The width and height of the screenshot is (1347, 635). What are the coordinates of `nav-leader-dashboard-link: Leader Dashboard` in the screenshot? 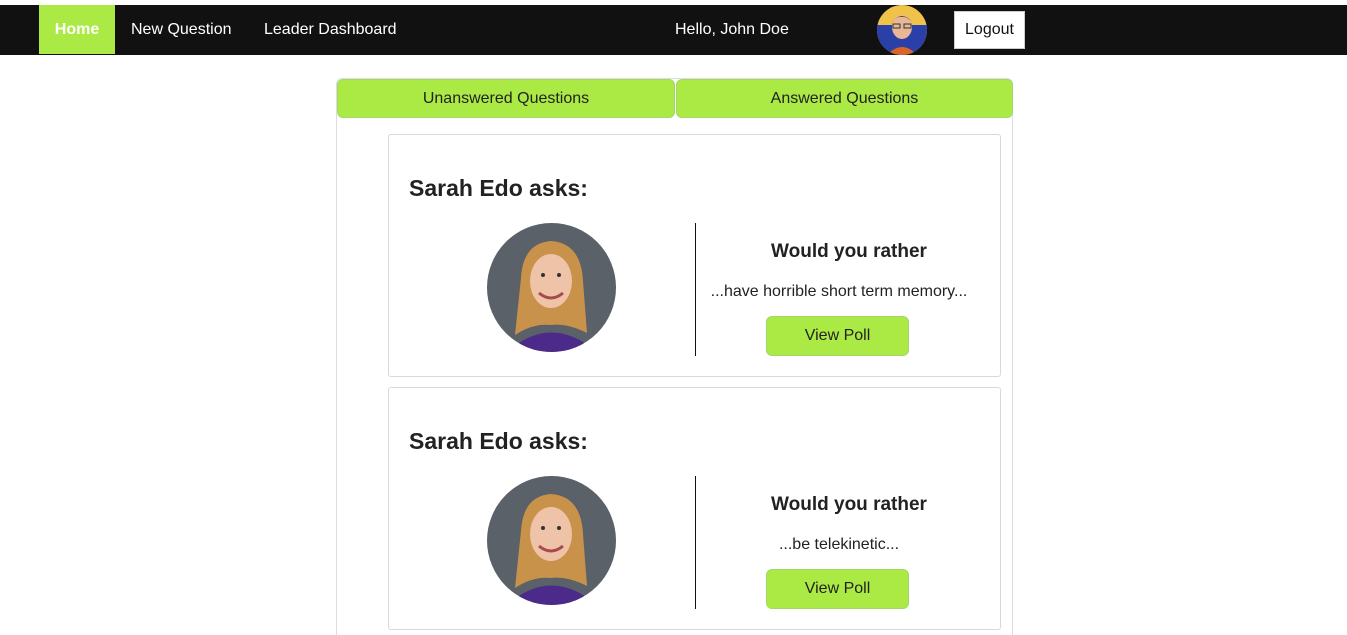 It's located at (330, 29).